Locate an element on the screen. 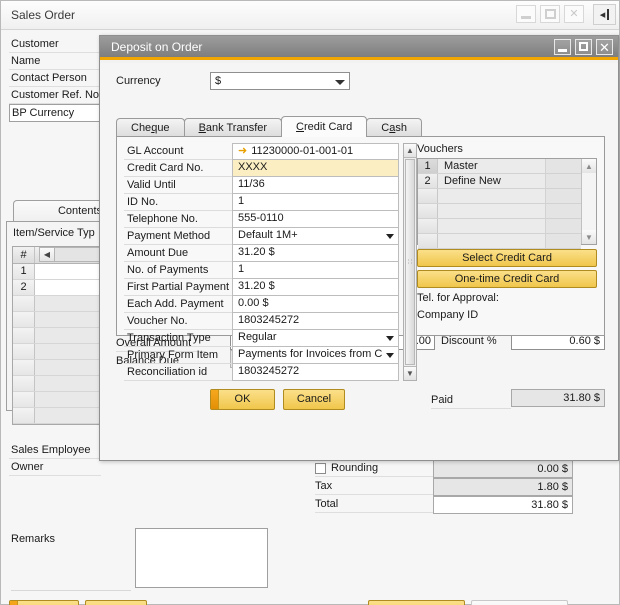 The width and height of the screenshot is (620, 605). cancel-button: Cancel is located at coordinates (116, 602).